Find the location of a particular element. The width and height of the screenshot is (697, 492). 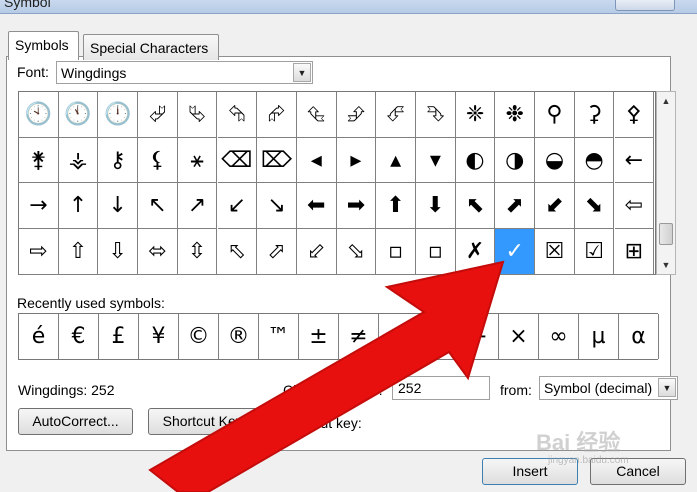

symbol-cell: ✗ is located at coordinates (475, 252).